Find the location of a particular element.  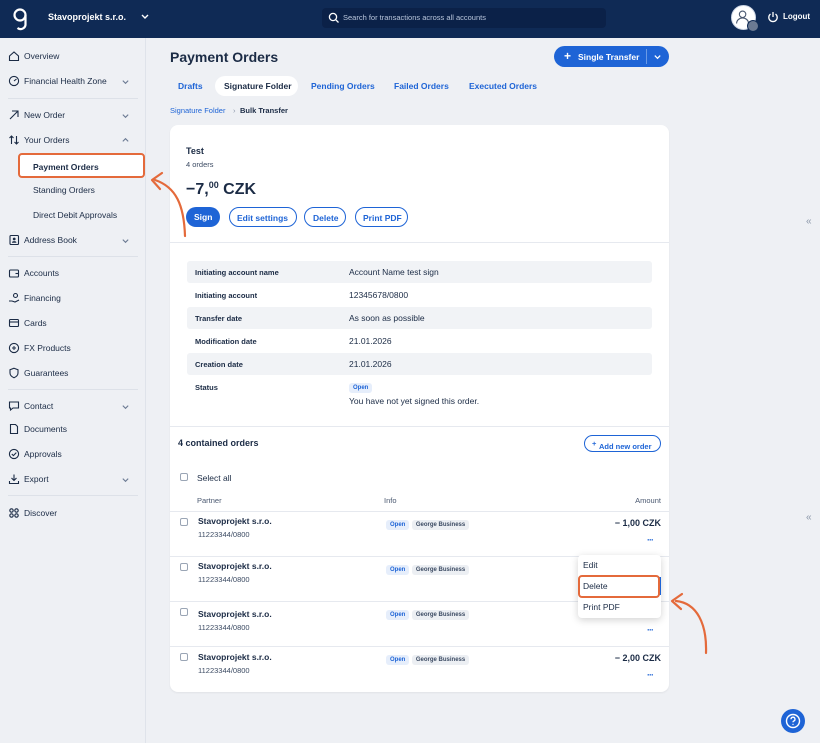

sidebar-item-your-orders: Your Orders is located at coordinates (73, 140).